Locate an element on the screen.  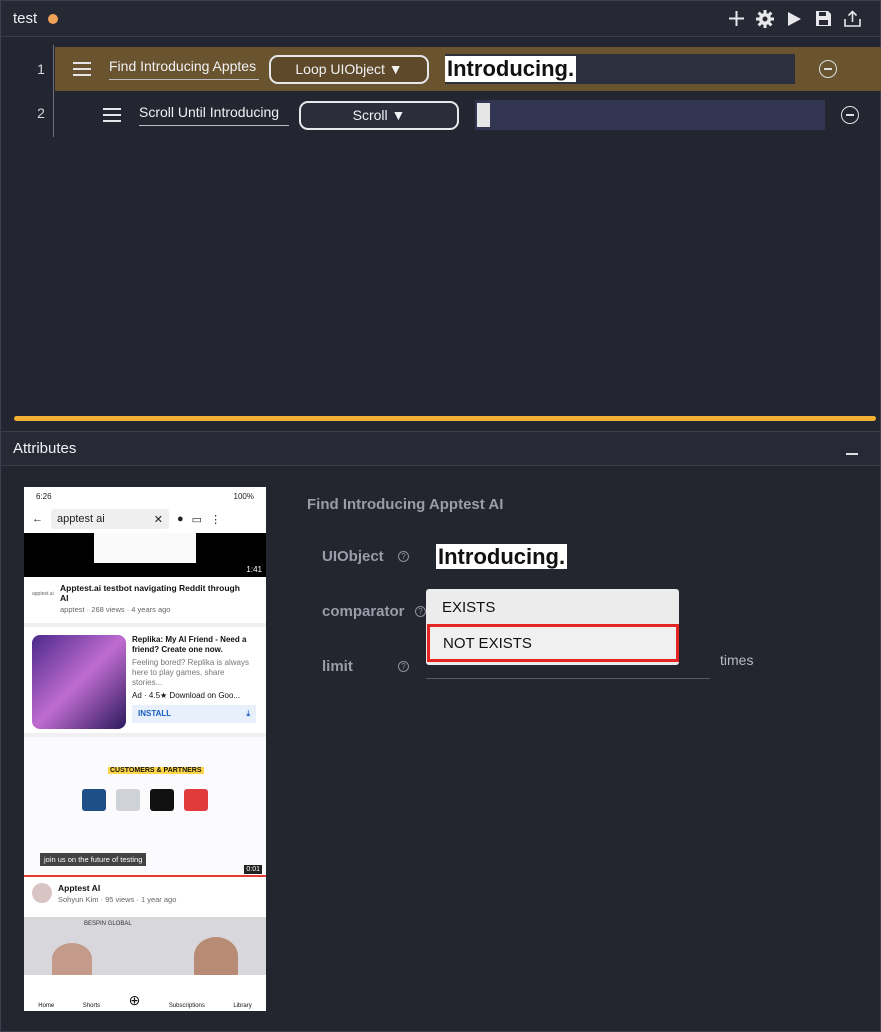
uiobject-thumbnail: Introducing. is located at coordinates (511, 69).